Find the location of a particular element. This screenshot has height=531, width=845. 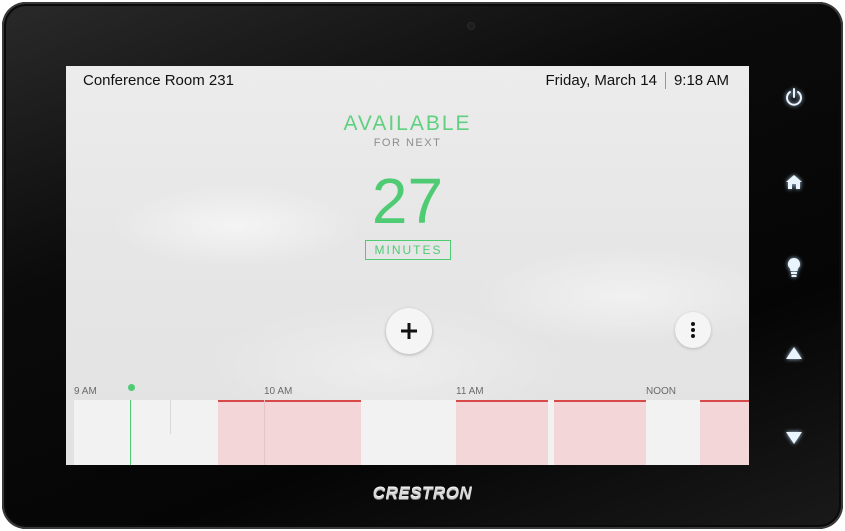

time: 9:18 AM is located at coordinates (701, 80).